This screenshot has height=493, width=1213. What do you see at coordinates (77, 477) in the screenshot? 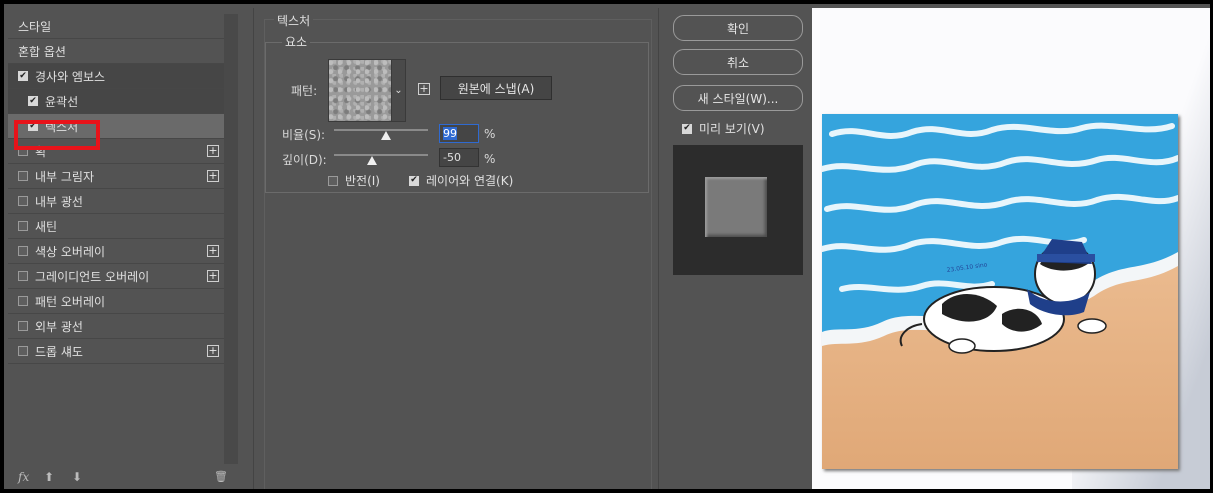
I see `move-down-icon: ⬇` at bounding box center [77, 477].